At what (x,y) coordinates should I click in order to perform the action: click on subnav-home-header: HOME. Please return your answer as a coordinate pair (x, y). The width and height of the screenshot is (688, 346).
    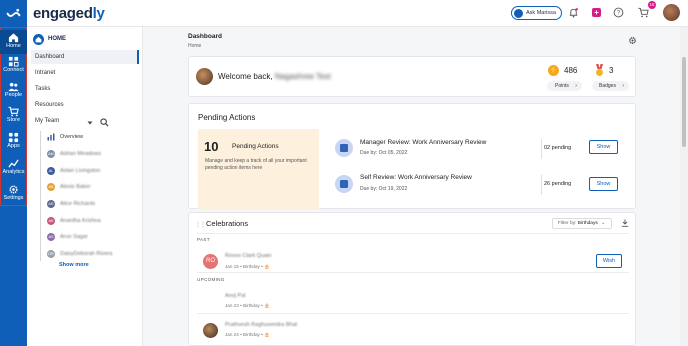
    Looking at the image, I should click on (49, 39).